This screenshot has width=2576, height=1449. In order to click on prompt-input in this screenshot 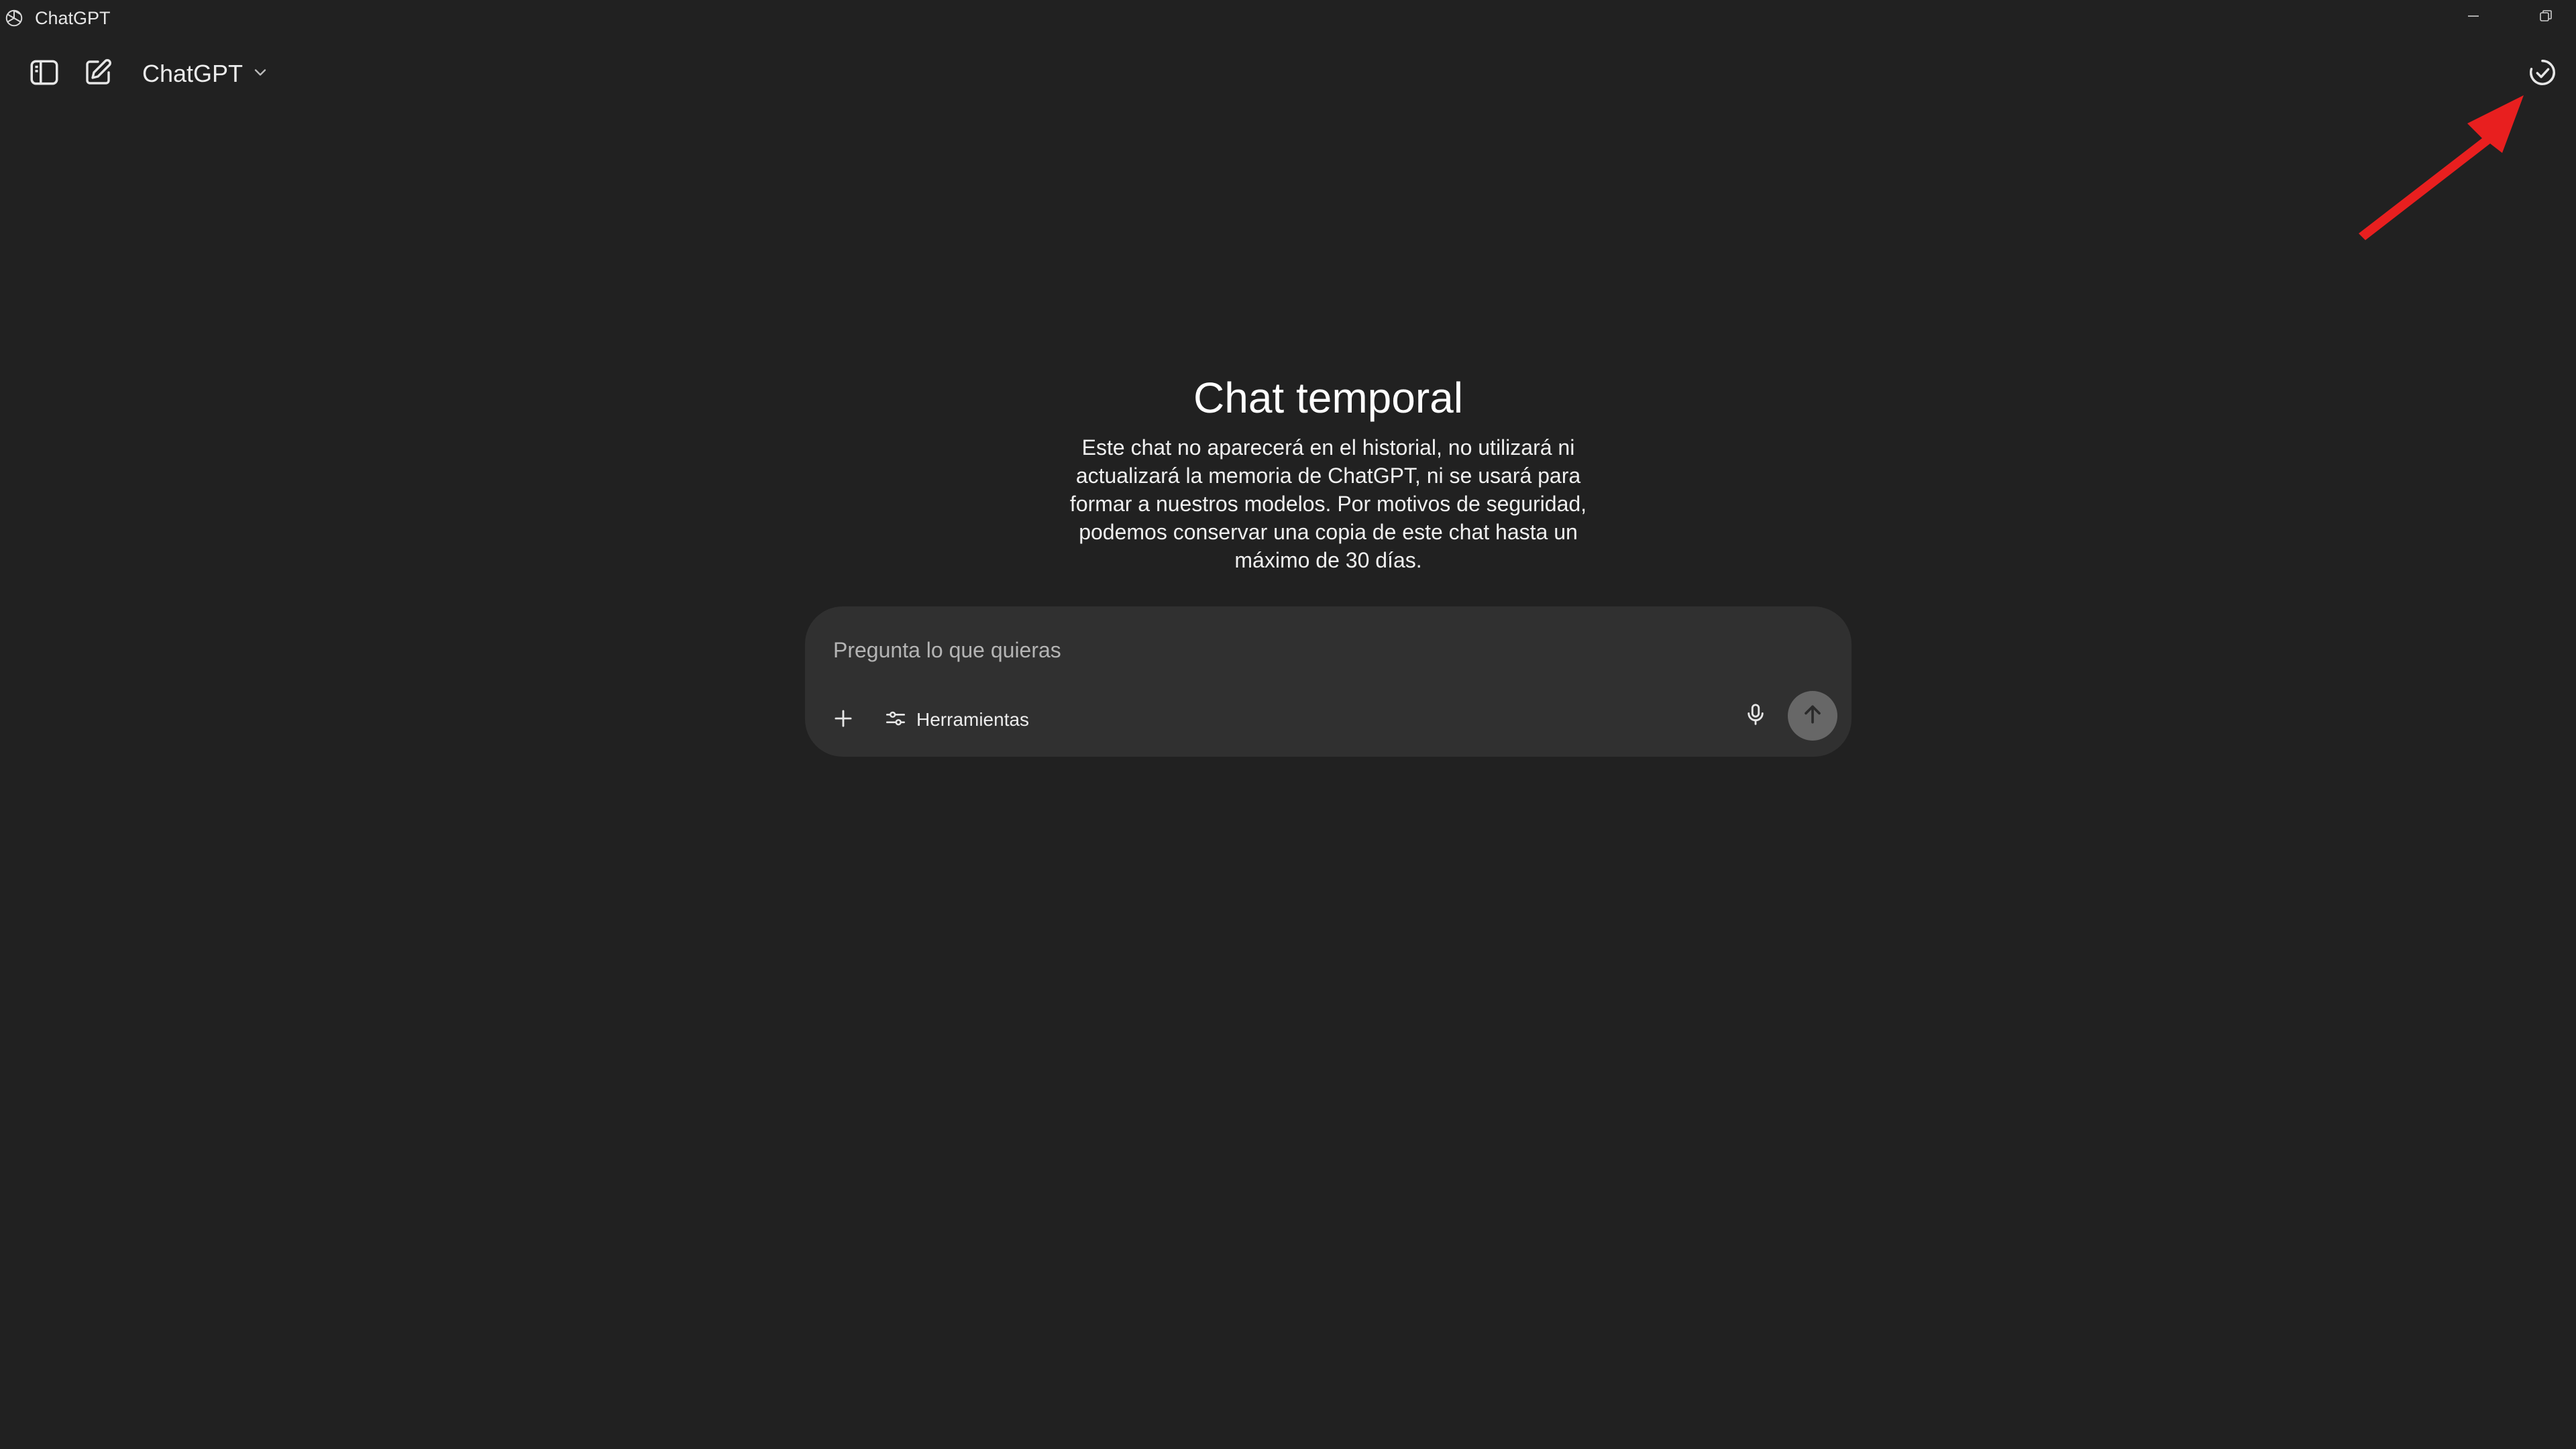, I will do `click(1301, 650)`.